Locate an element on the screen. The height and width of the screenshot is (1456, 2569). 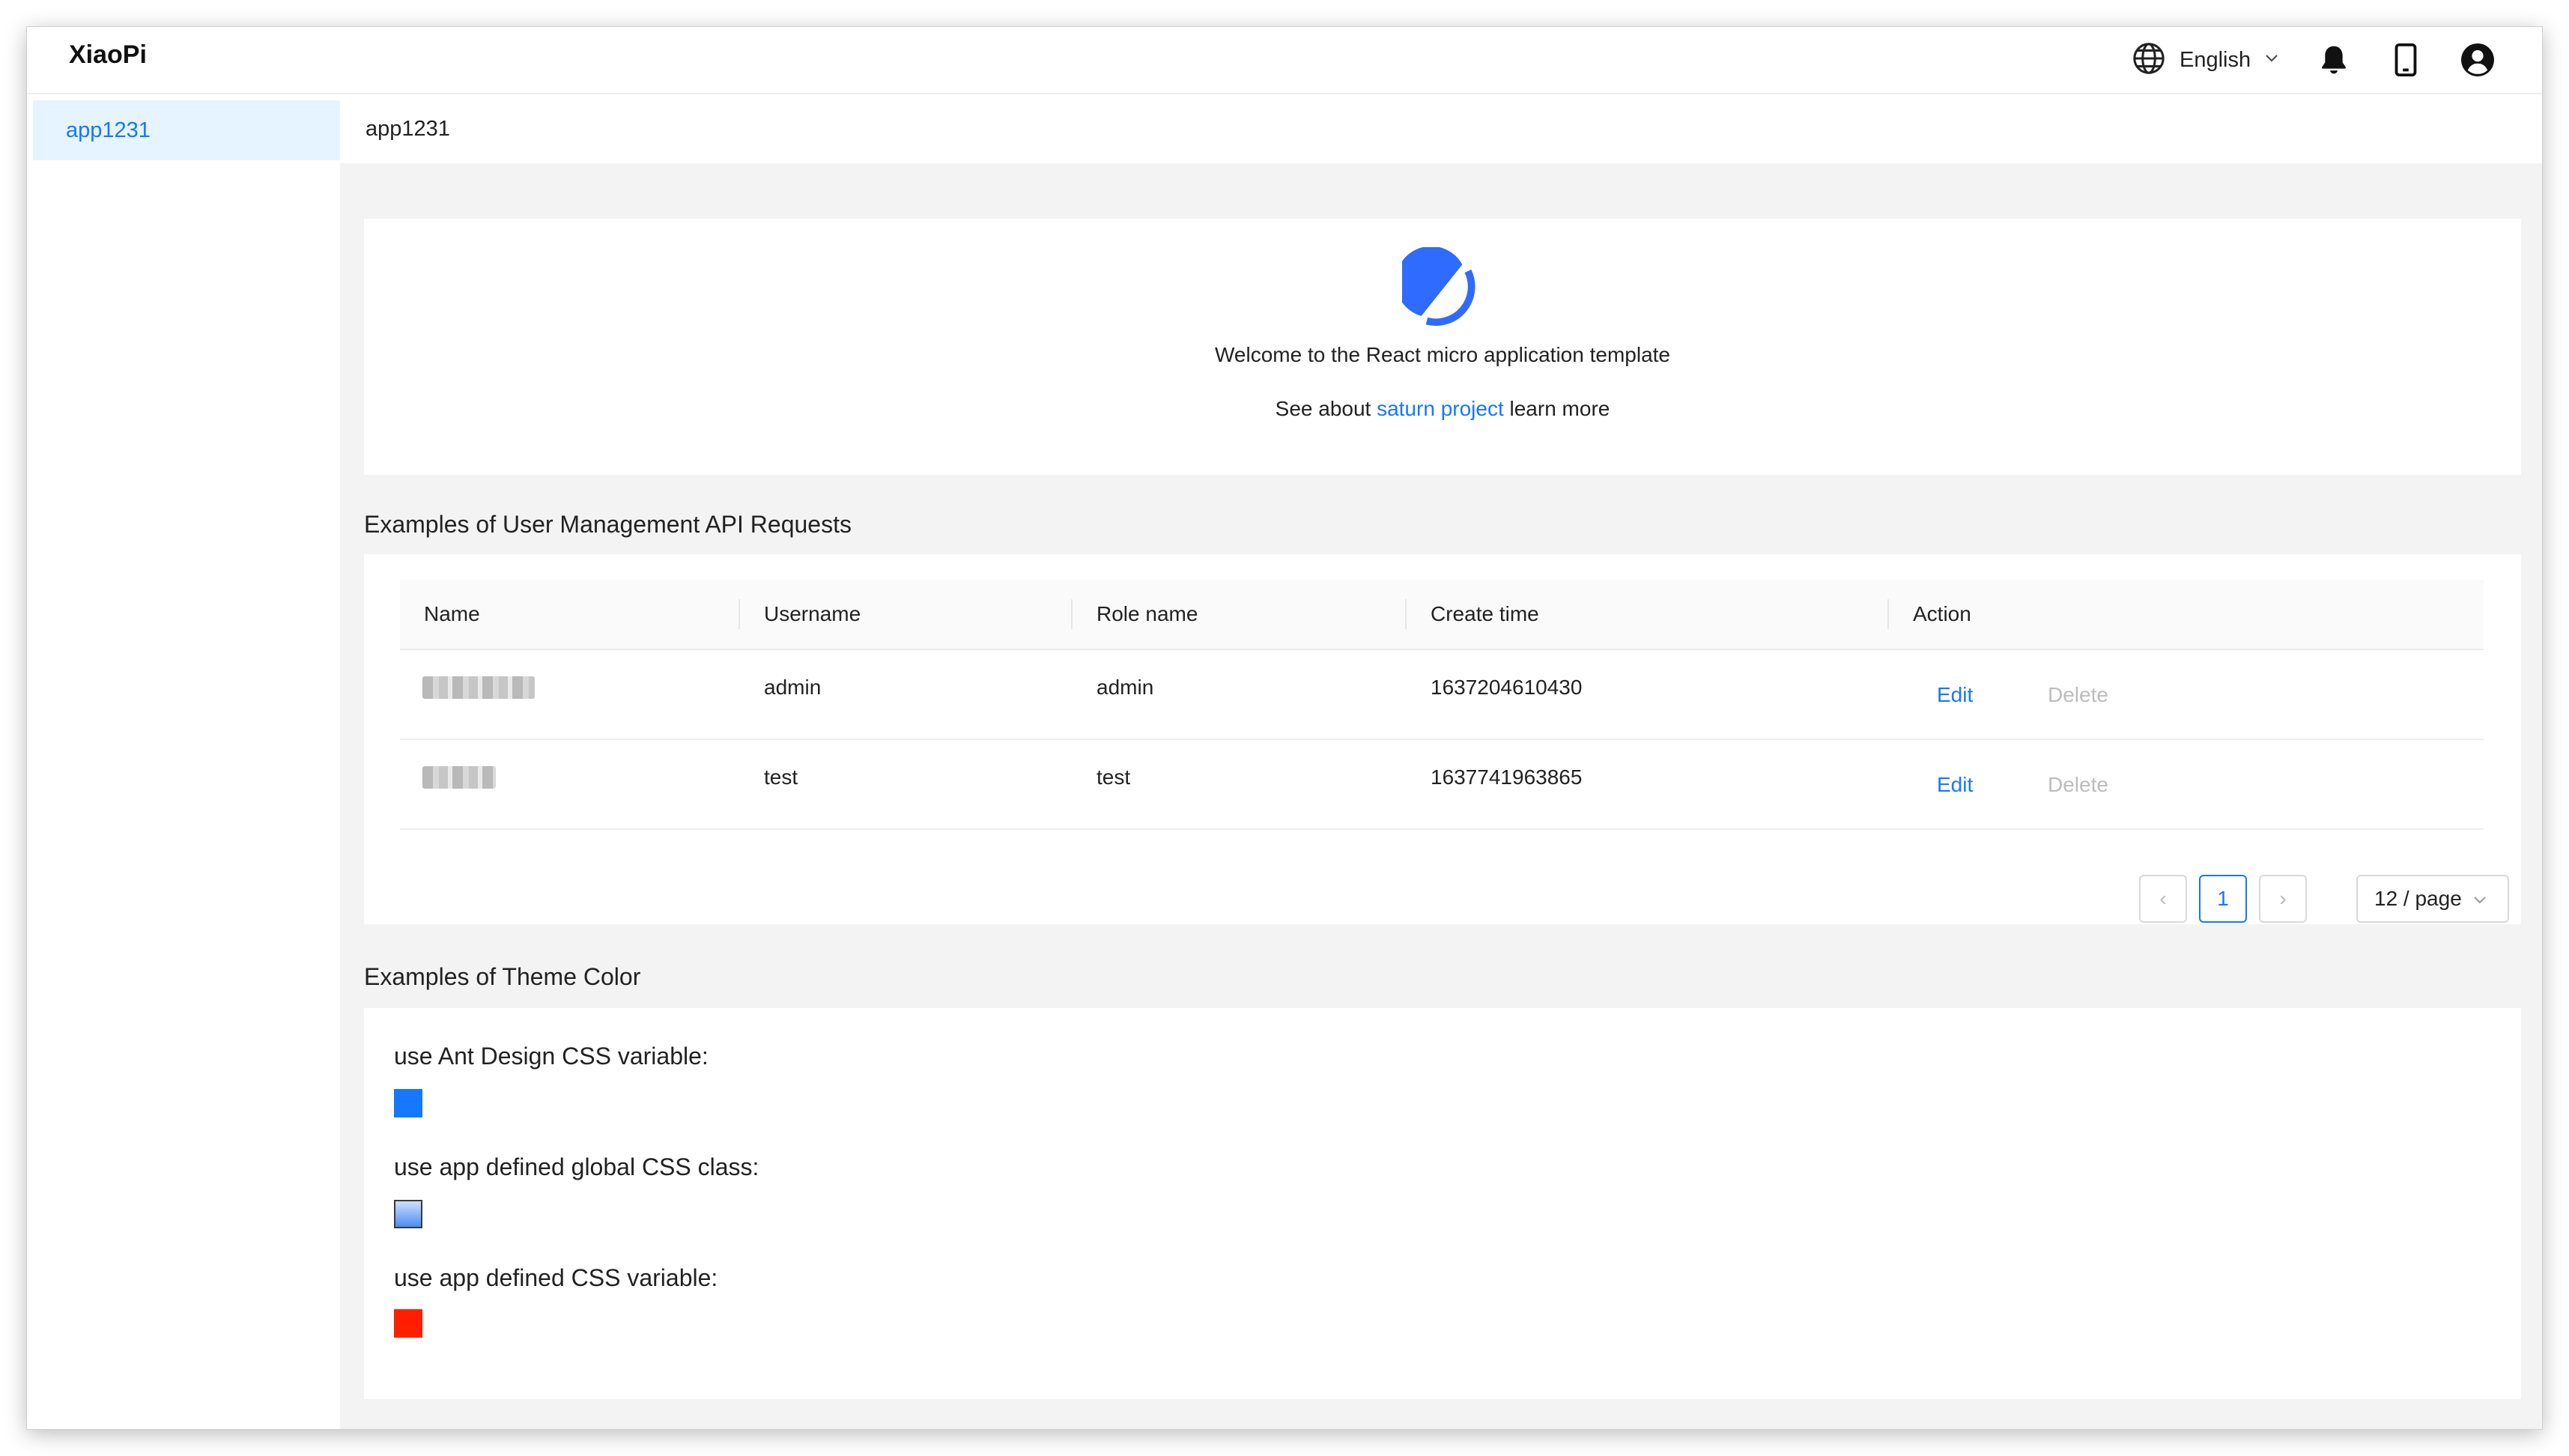
learn-more-suffix: learn more is located at coordinates (1559, 408).